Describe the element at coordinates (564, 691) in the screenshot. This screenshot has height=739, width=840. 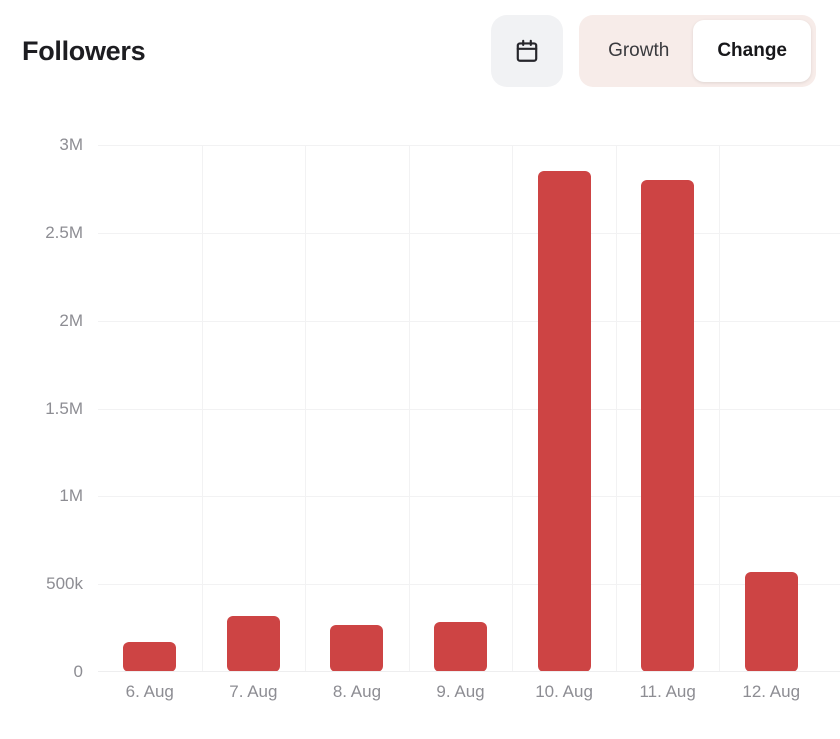
I see `x-axis-tick-label: 10. Aug` at that location.